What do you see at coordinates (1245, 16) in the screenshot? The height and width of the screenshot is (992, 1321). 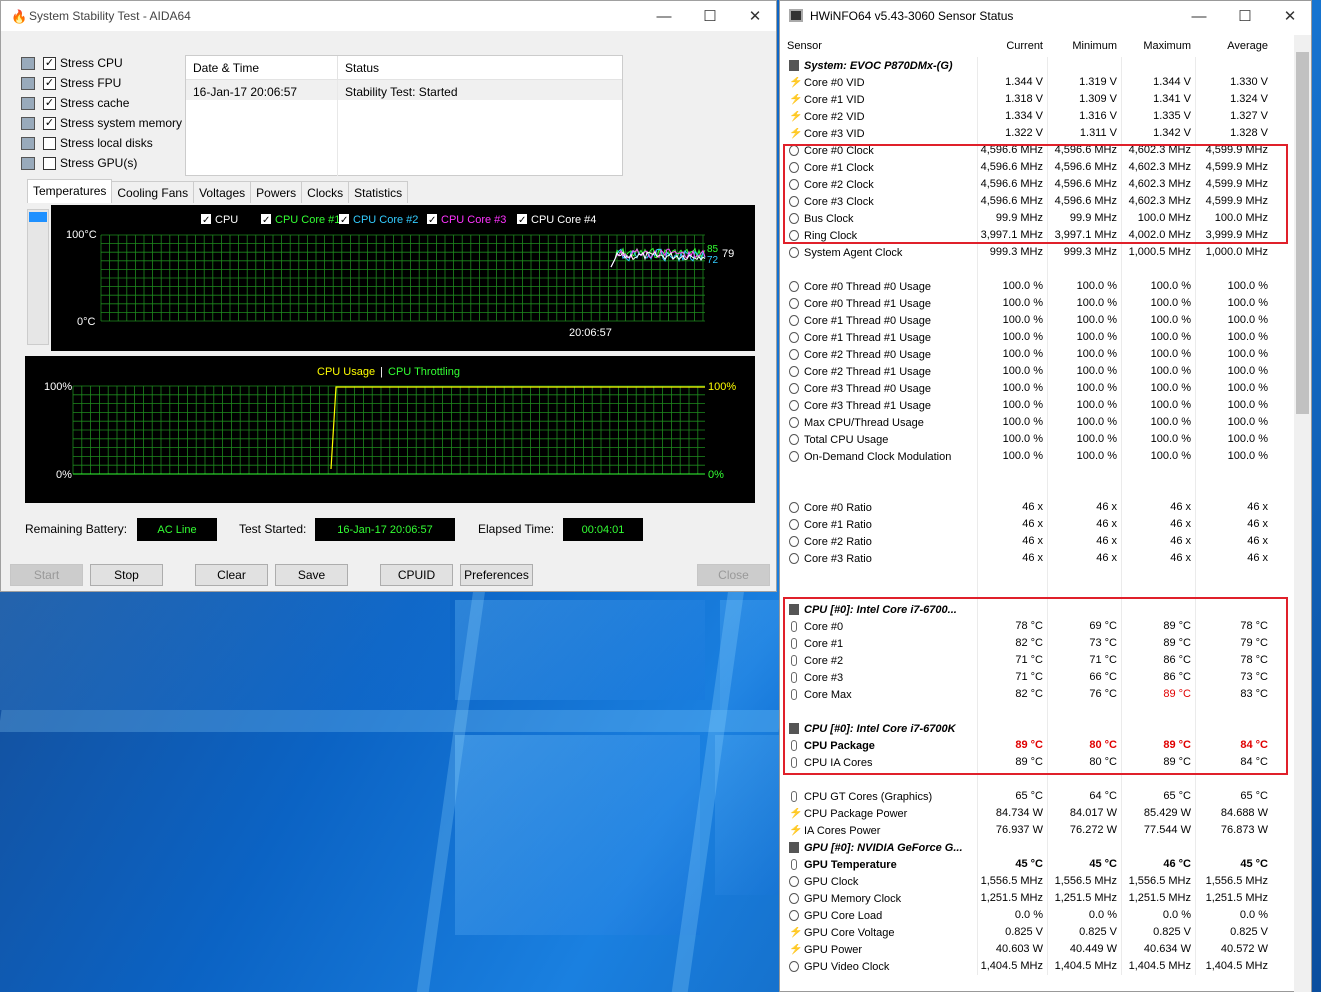 I see `hw-maximize-button: ☐` at bounding box center [1245, 16].